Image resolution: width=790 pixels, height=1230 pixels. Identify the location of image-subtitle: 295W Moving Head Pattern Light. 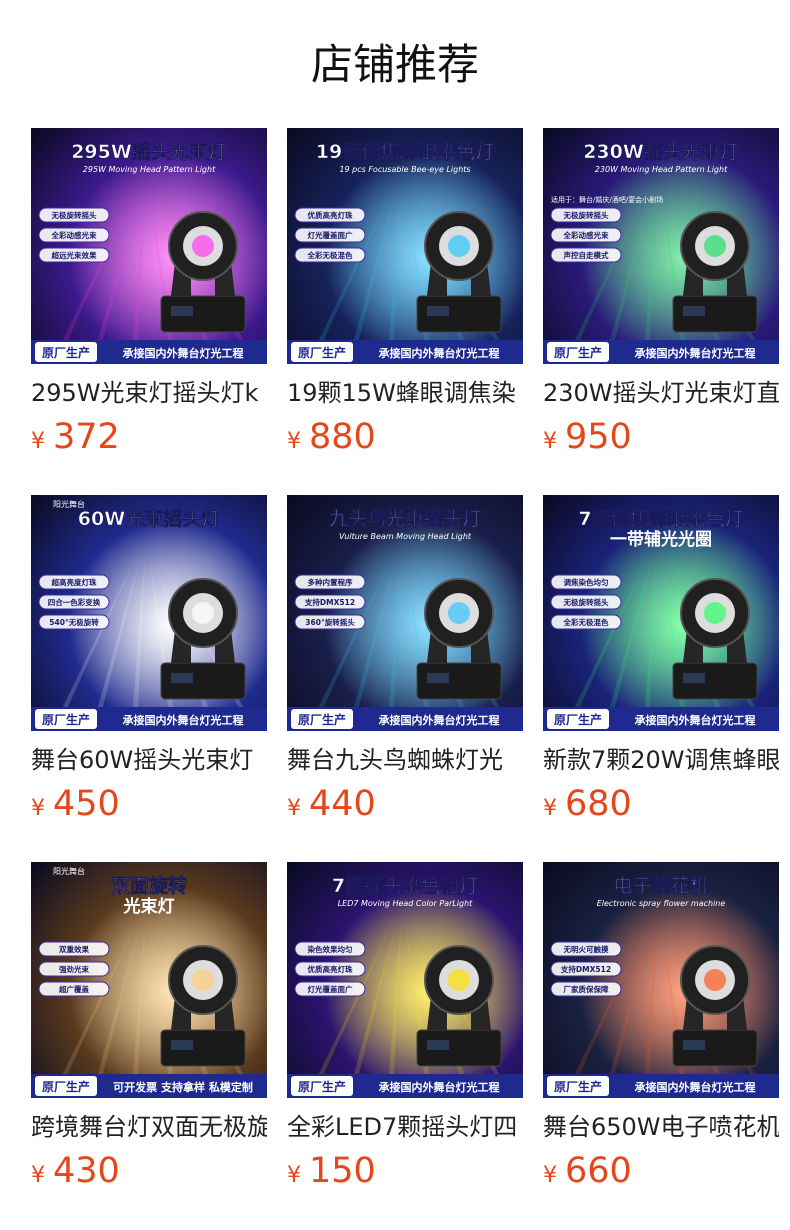
(149, 169).